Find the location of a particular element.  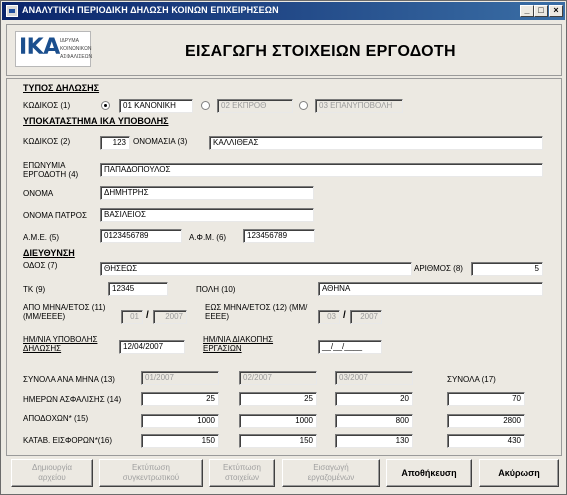

insurance-days-month-2: 25 is located at coordinates (278, 399).